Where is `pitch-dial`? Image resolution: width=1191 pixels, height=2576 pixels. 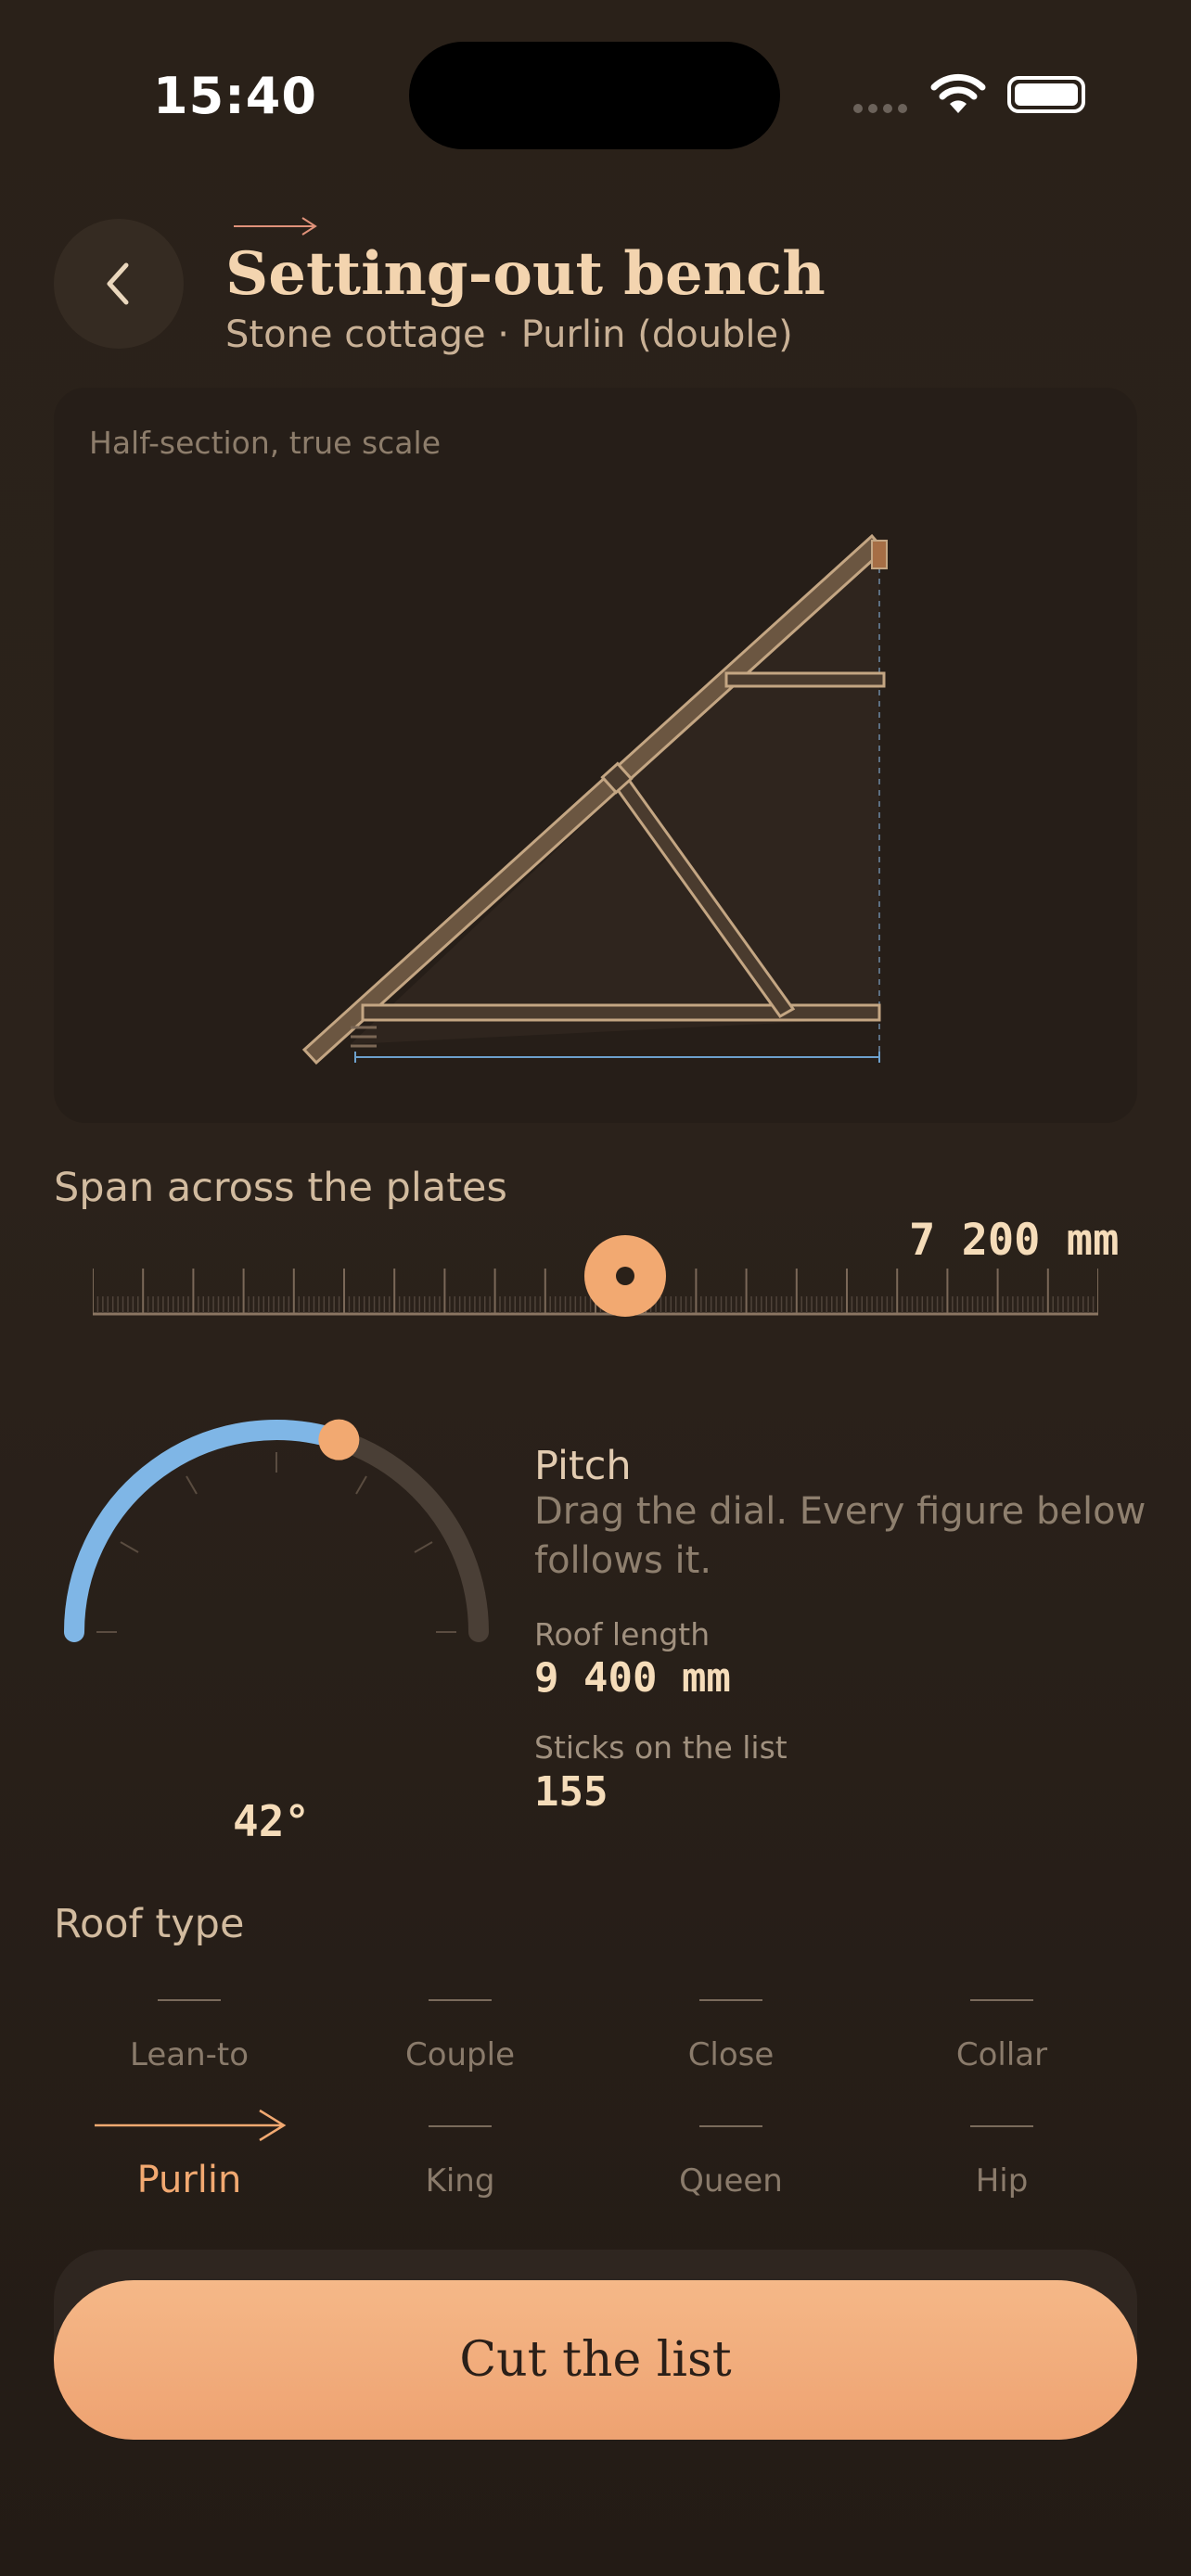
pitch-dial is located at coordinates (269, 1530).